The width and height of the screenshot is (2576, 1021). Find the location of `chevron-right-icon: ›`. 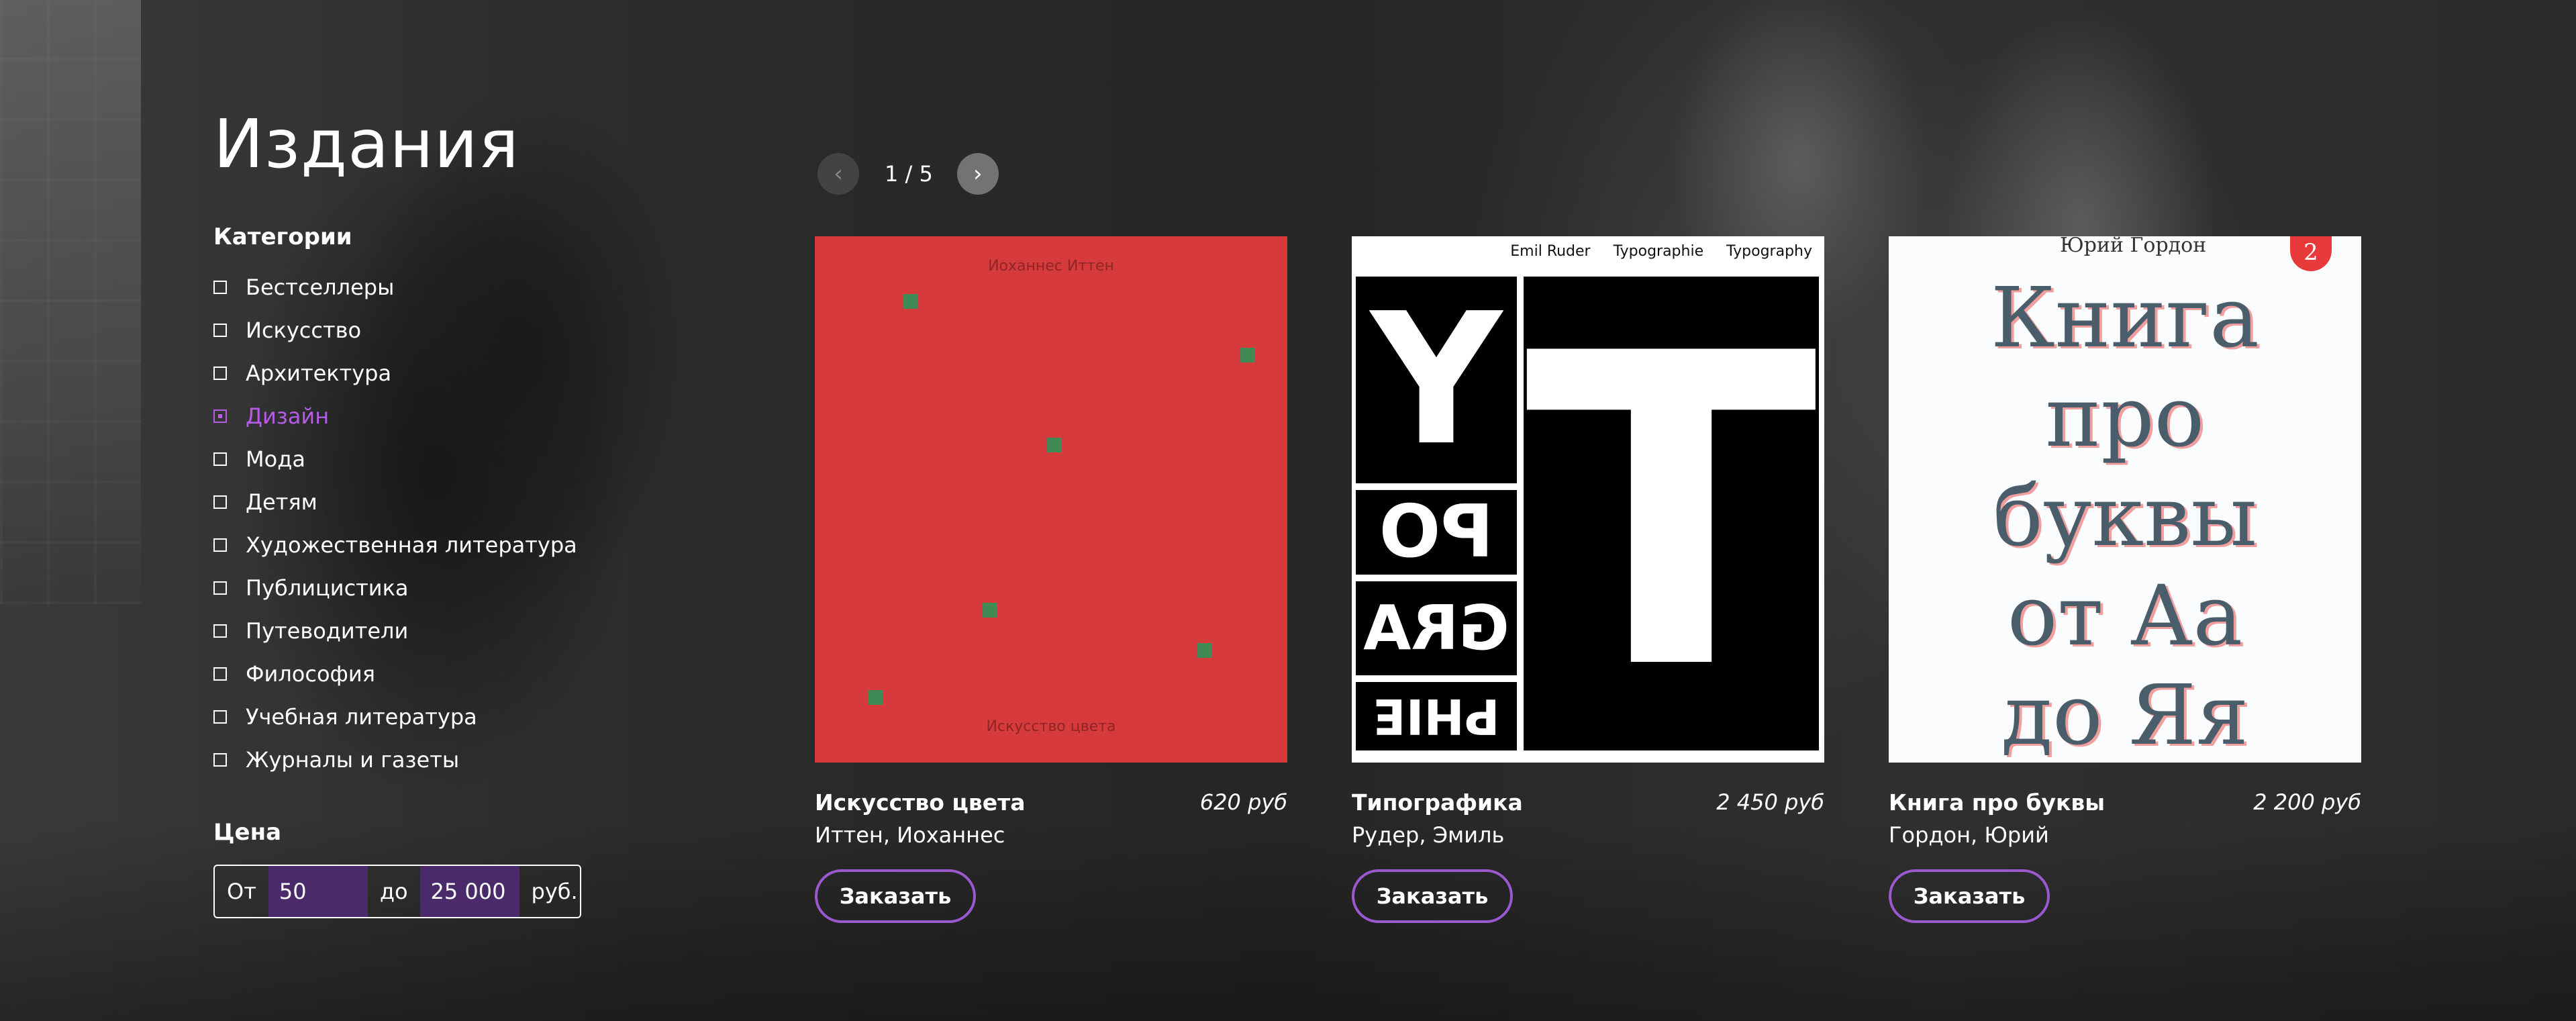

chevron-right-icon: › is located at coordinates (978, 174).